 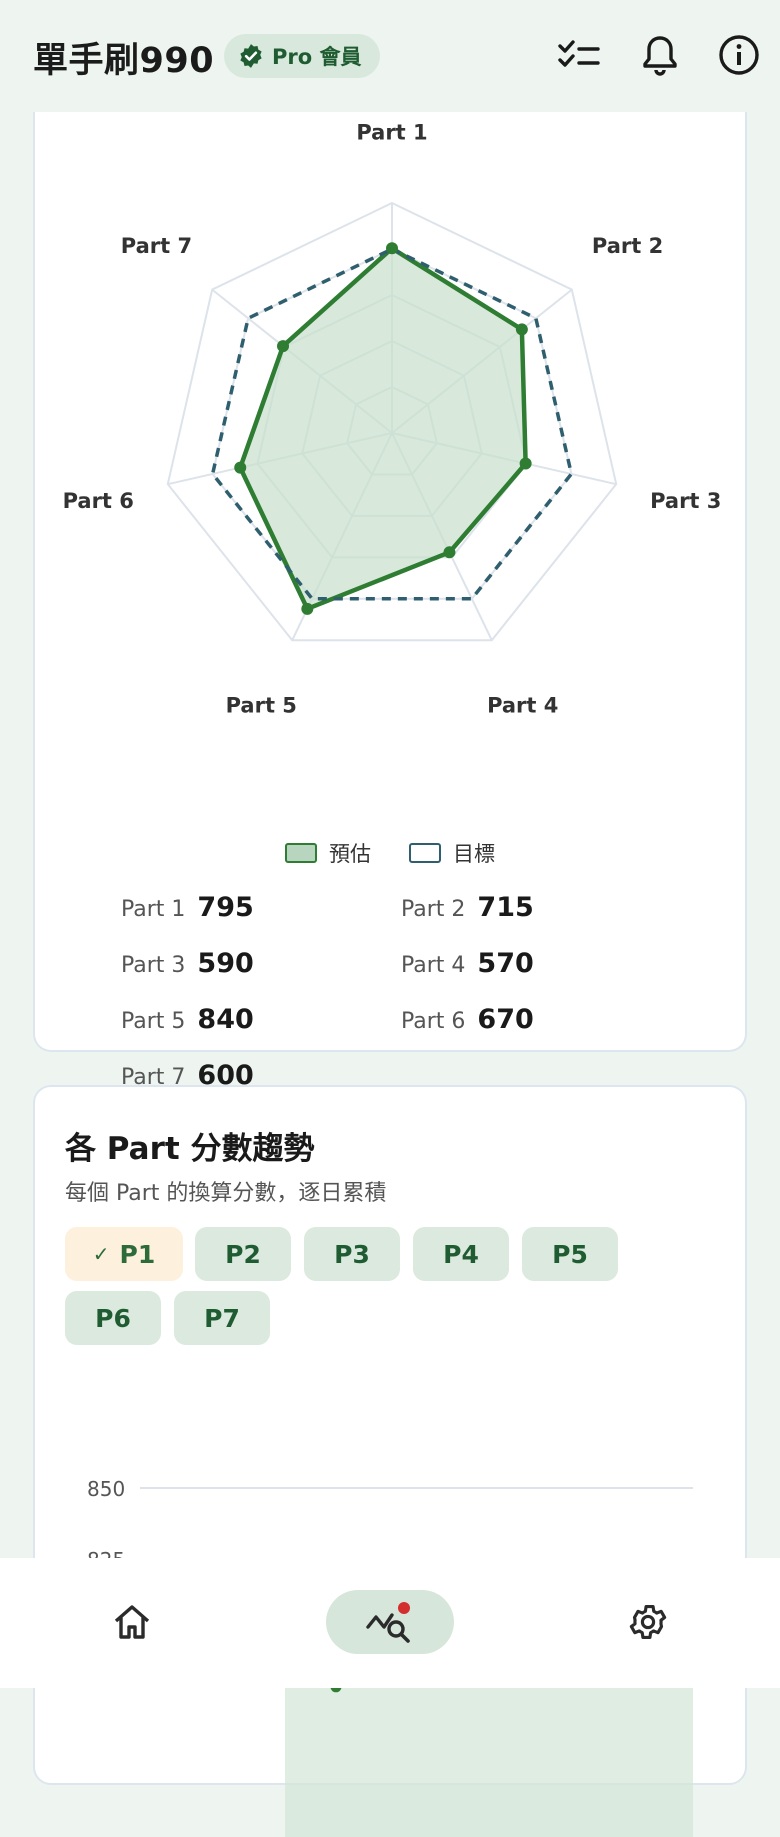 I want to click on chip-label: P1, so click(x=137, y=1254).